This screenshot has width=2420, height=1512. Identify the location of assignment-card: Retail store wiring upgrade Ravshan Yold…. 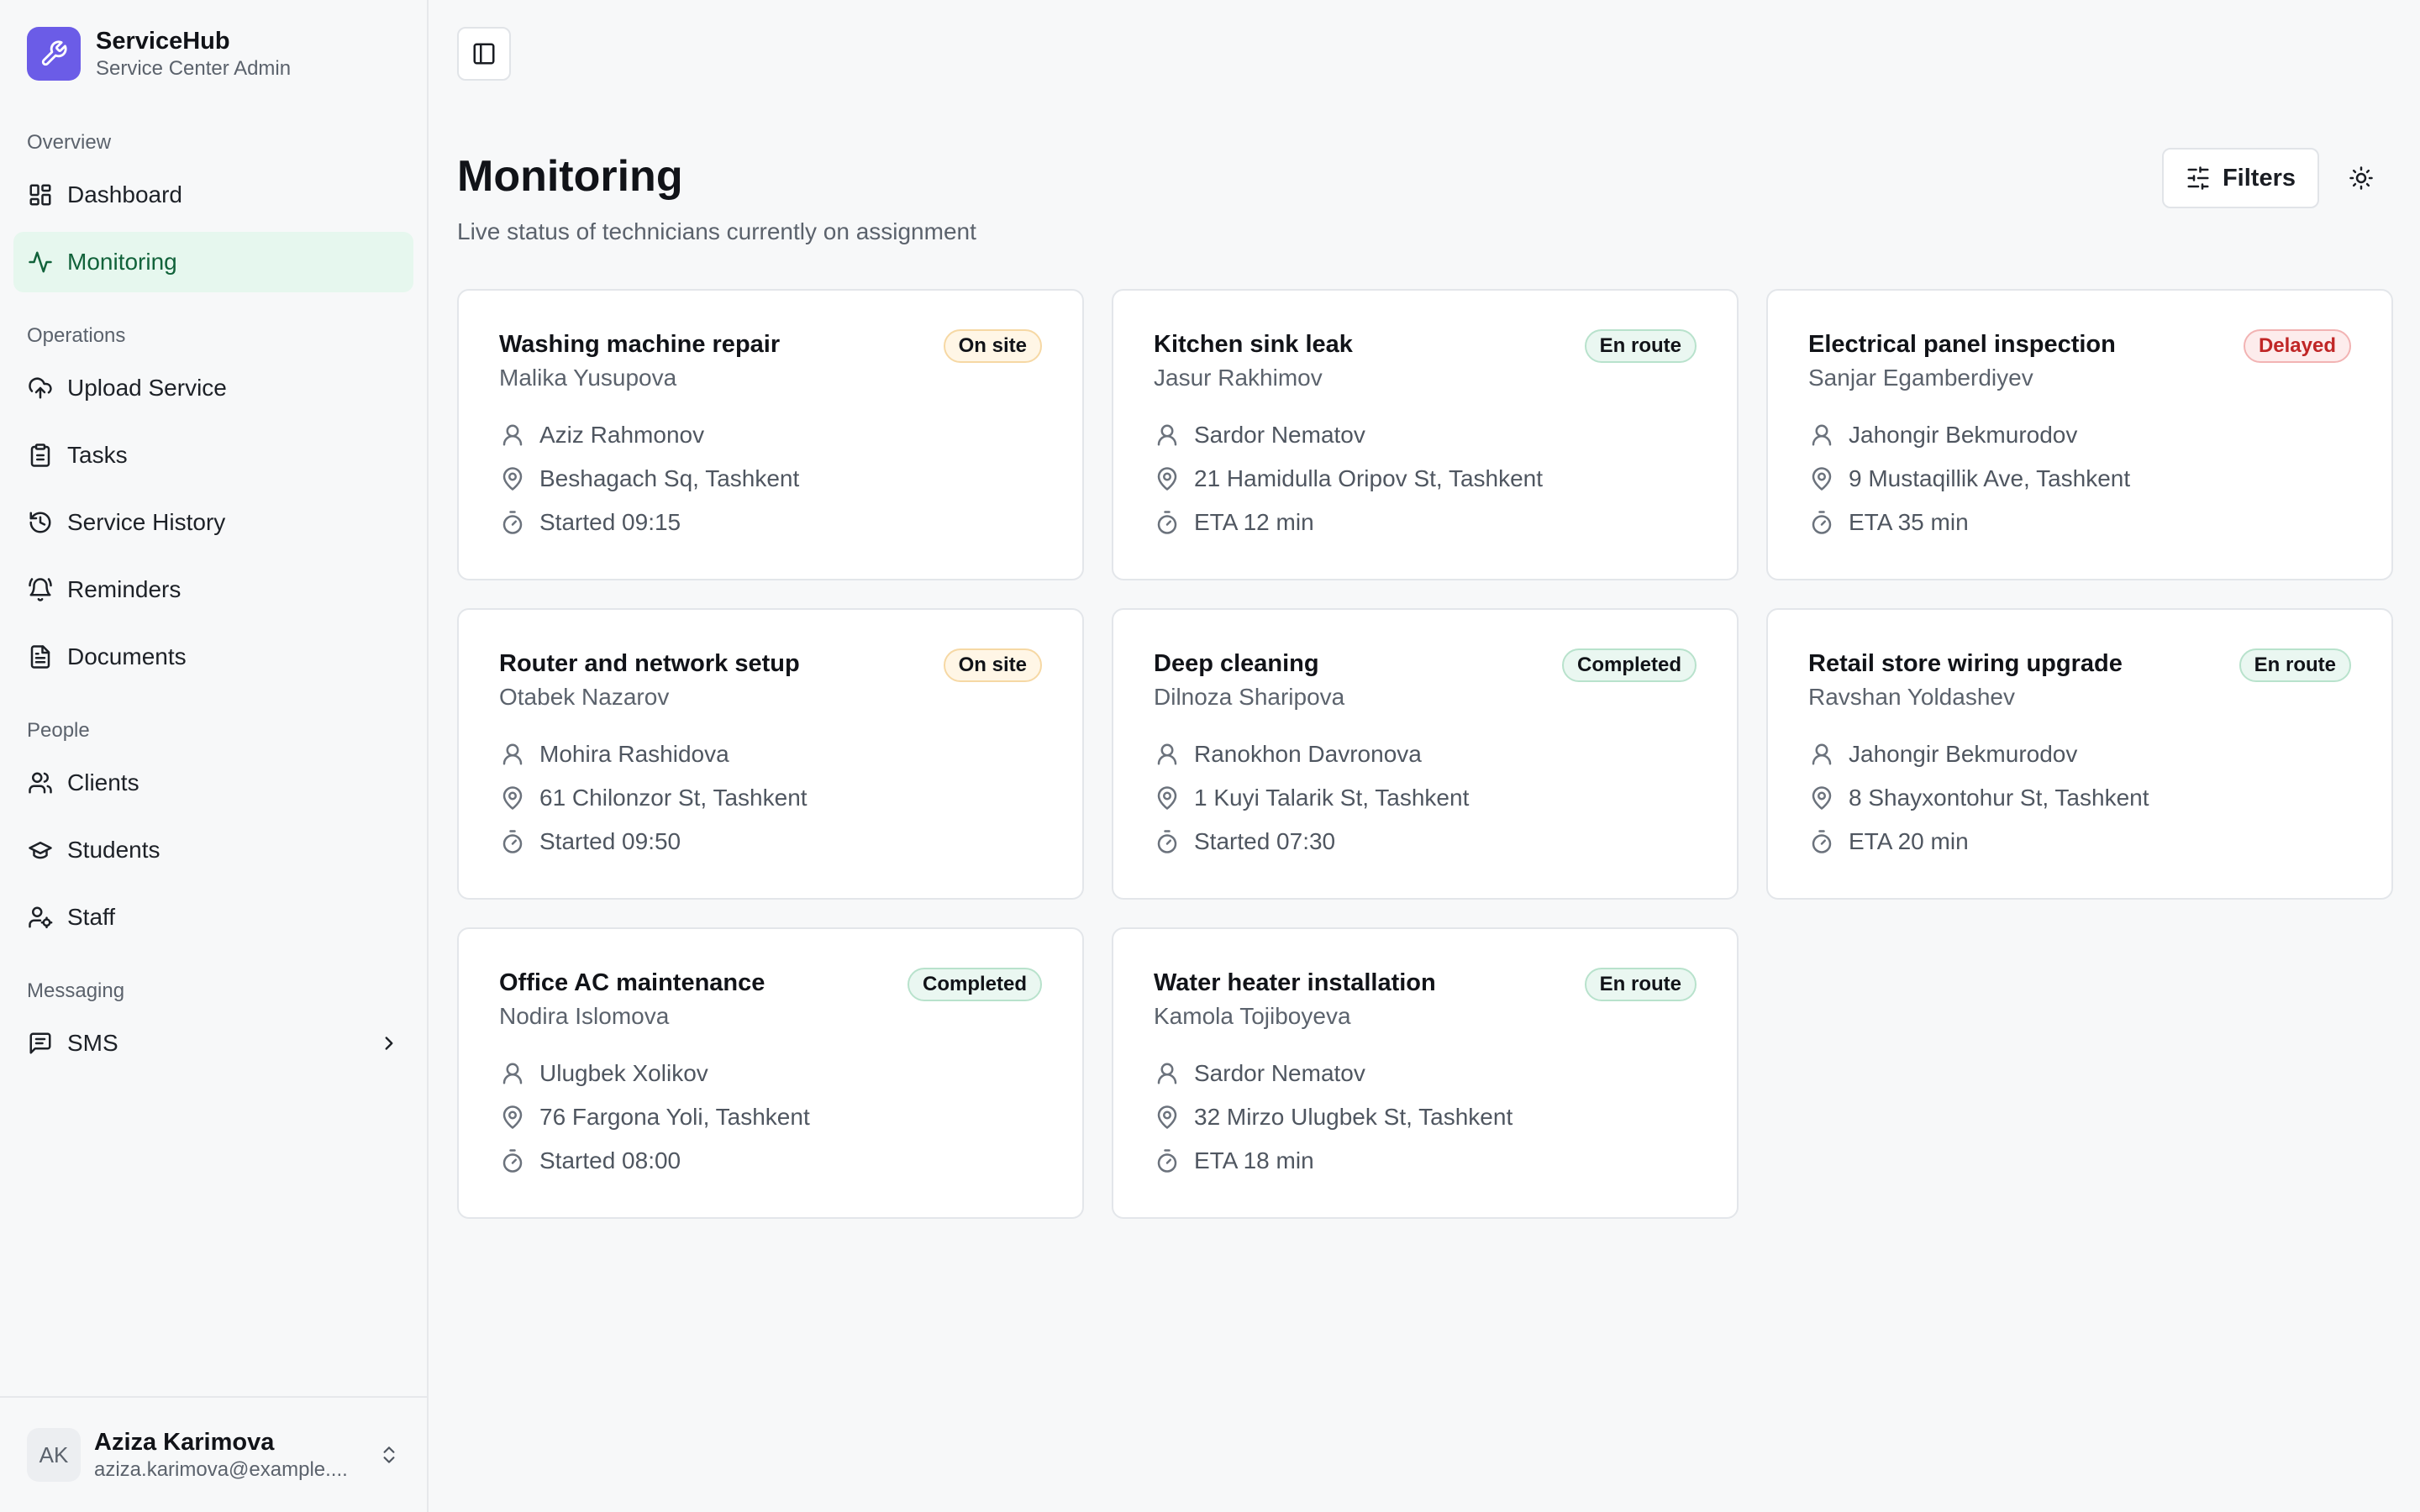
(2080, 754).